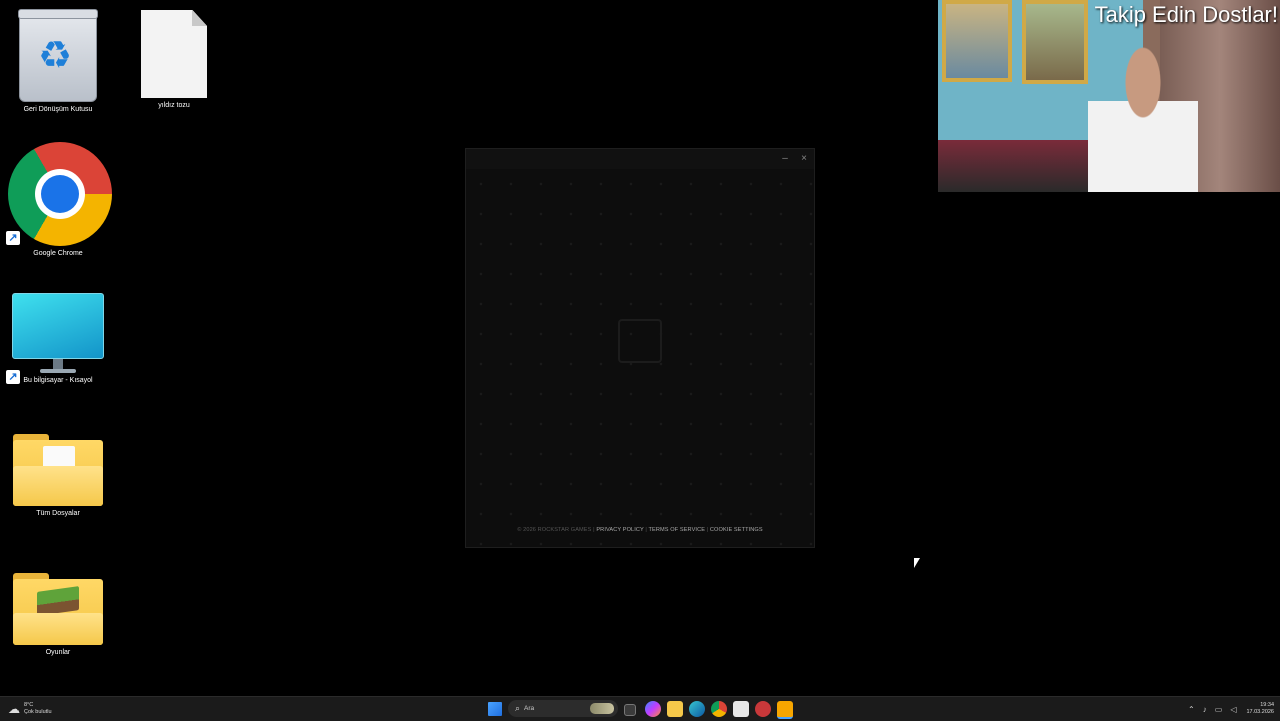 The width and height of the screenshot is (1280, 721). I want to click on rockstar-launcher-icon, so click(785, 710).